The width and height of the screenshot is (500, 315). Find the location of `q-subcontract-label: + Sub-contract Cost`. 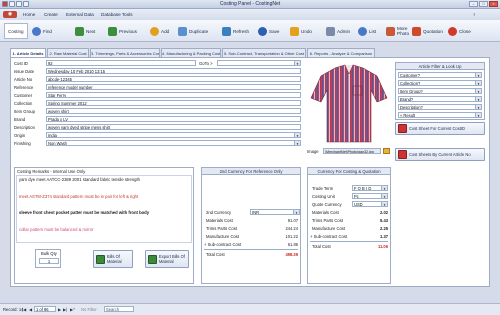

q-subcontract-label: + Sub-contract Cost is located at coordinates (329, 236).